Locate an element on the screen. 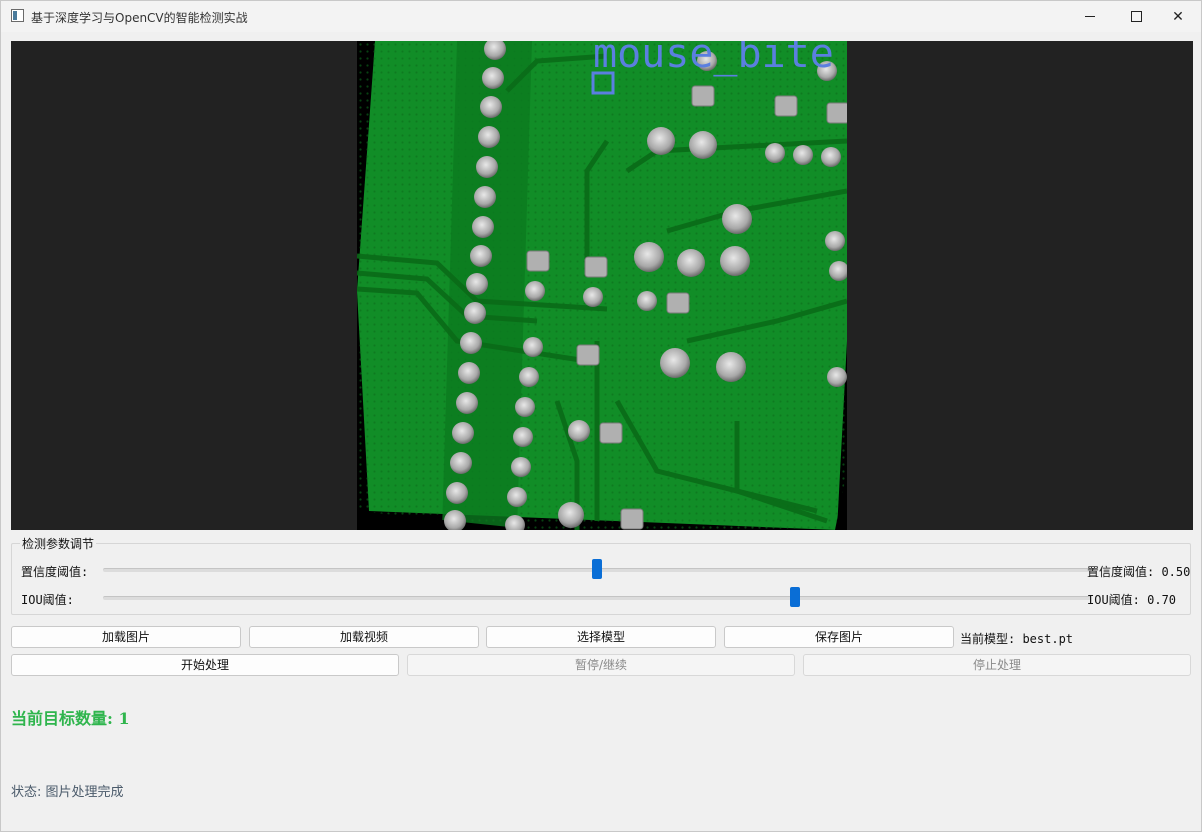 This screenshot has height=832, width=1202. conf-threshold-slider is located at coordinates (597, 569).